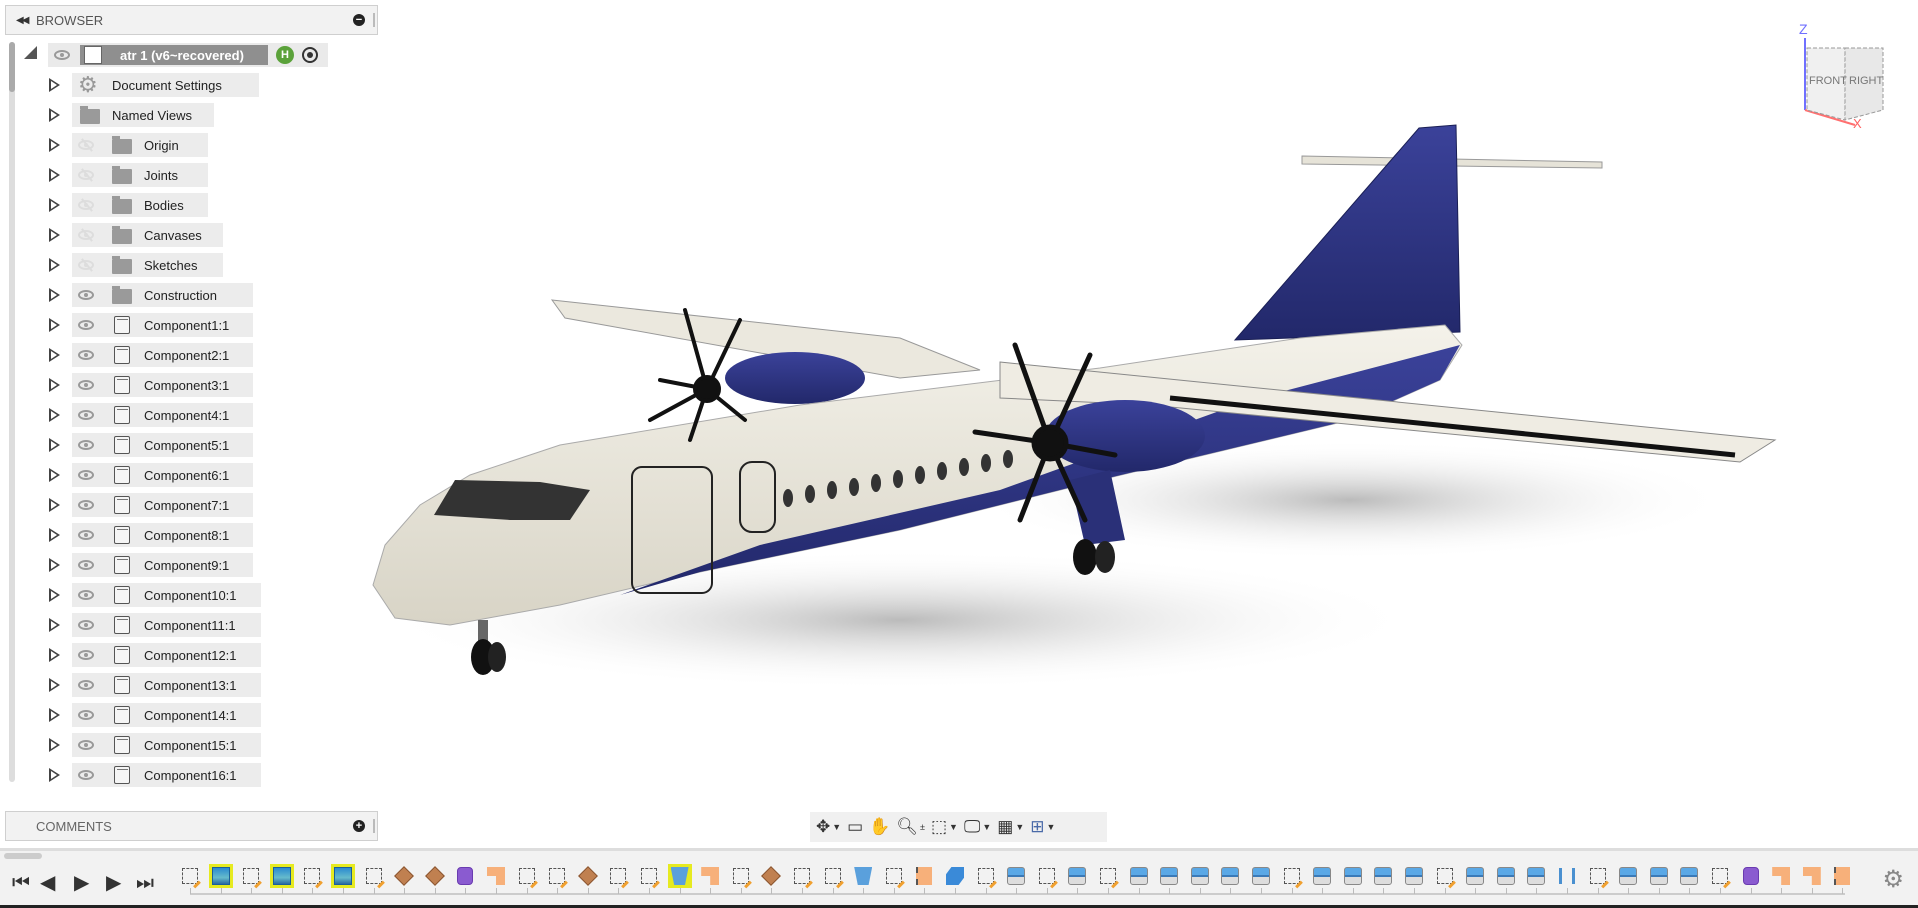 The height and width of the screenshot is (908, 1918). What do you see at coordinates (150, 565) in the screenshot?
I see `tree-item: Component9:1` at bounding box center [150, 565].